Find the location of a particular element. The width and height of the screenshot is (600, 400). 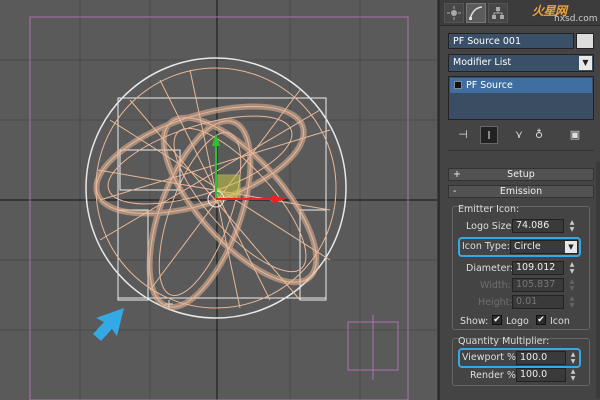

diameter-field: 109.012 is located at coordinates (538, 268).